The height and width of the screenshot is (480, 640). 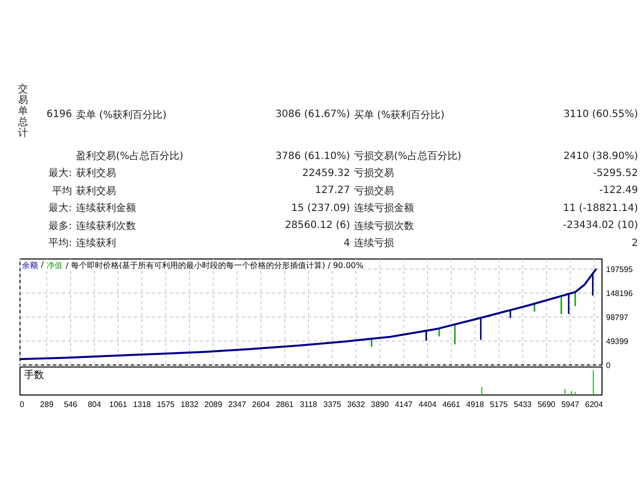 I want to click on x-tick-label: 5690, so click(x=547, y=404).